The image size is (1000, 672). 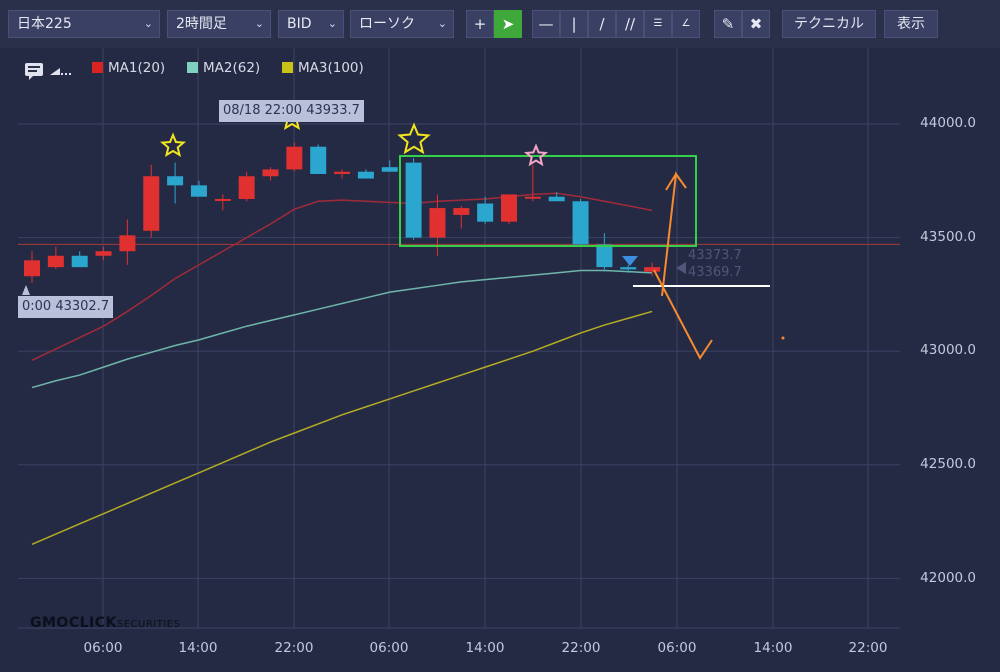 I want to click on price-type-select: BID ⌄, so click(x=311, y=24).